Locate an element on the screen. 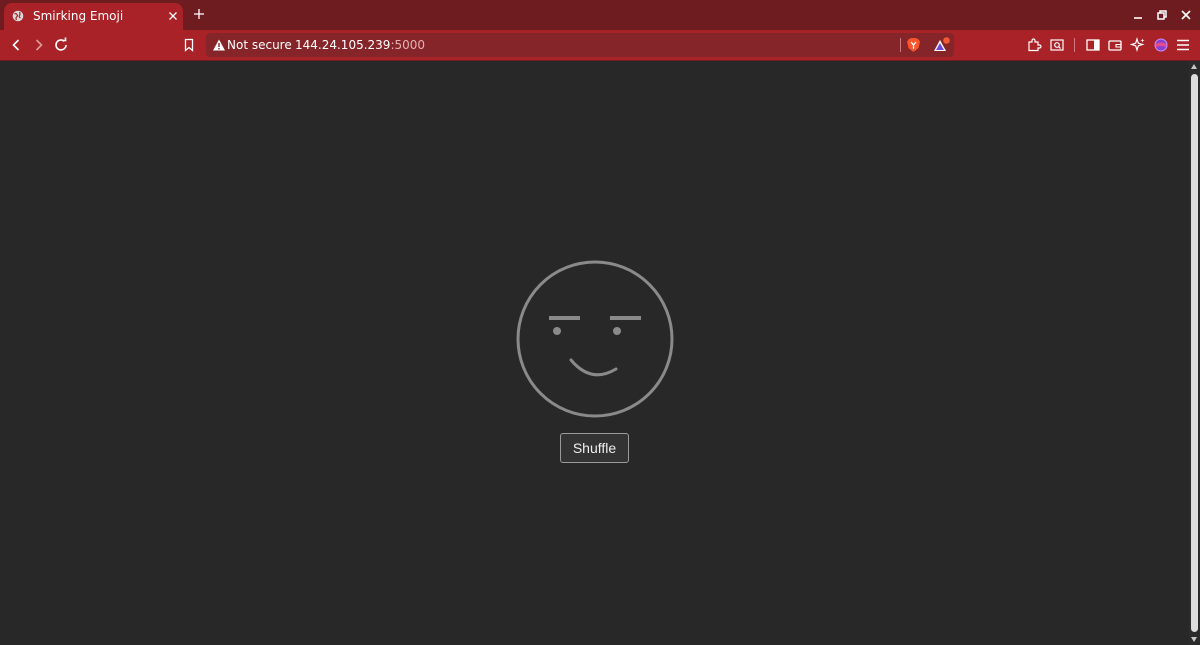 The height and width of the screenshot is (645, 1200). smirk-mouth is located at coordinates (593, 367).